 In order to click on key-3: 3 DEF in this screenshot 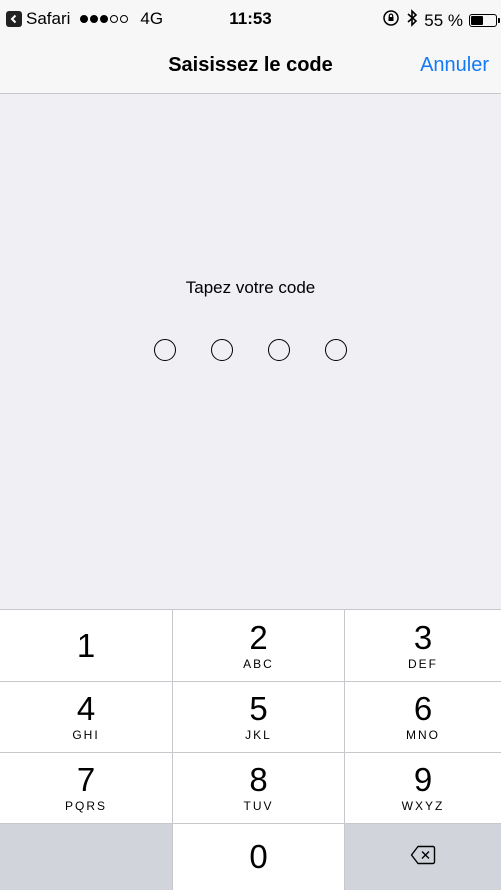, I will do `click(423, 645)`.